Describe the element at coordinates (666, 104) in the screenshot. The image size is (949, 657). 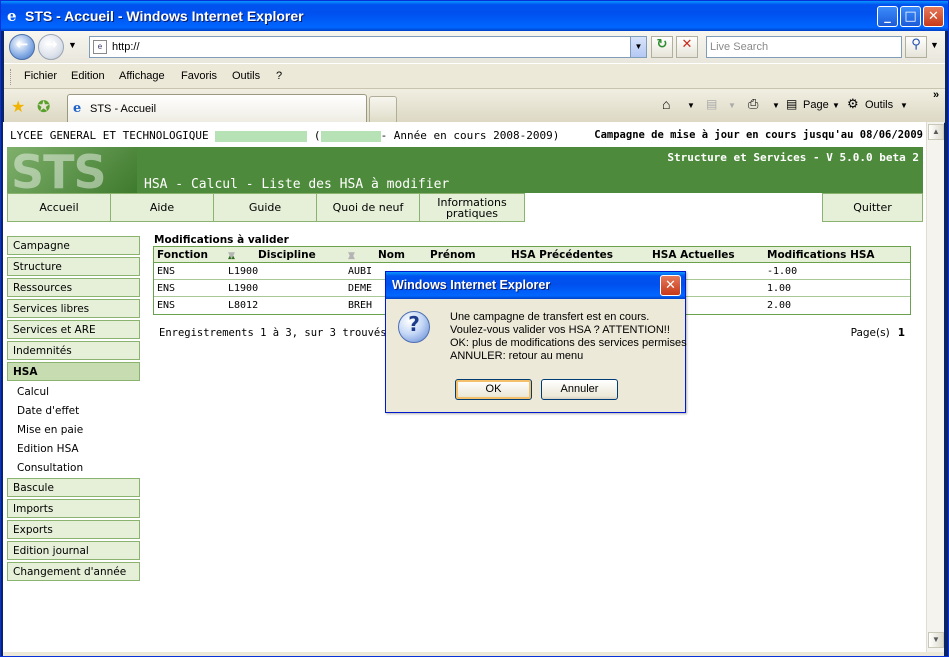
I see `home-icon: ⌂` at that location.